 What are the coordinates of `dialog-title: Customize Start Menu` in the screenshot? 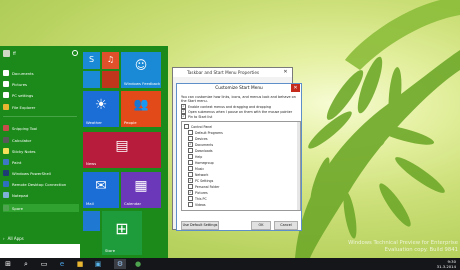 It's located at (239, 88).